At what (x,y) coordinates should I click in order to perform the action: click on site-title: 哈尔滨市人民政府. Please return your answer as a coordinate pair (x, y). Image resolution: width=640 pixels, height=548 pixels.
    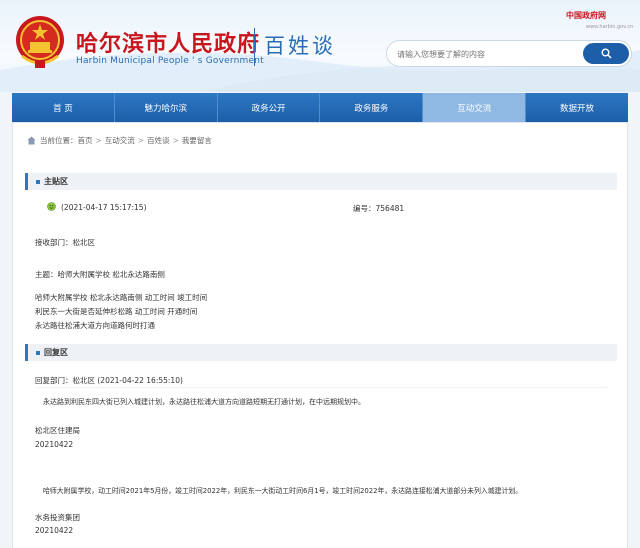
    Looking at the image, I should click on (168, 42).